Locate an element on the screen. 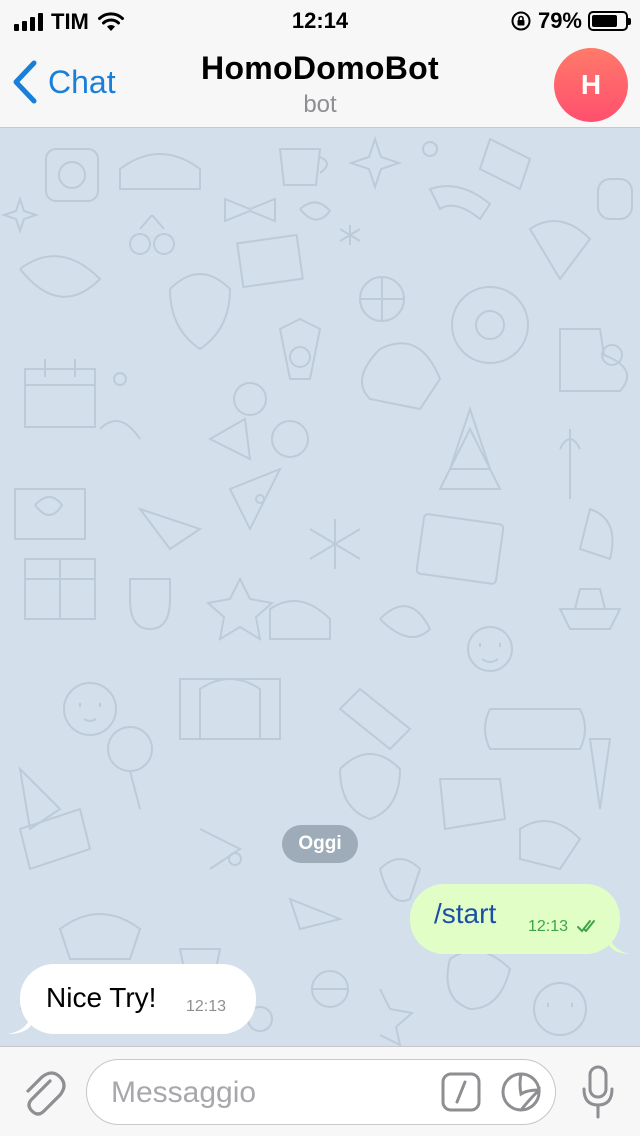  avatar: H is located at coordinates (591, 85).